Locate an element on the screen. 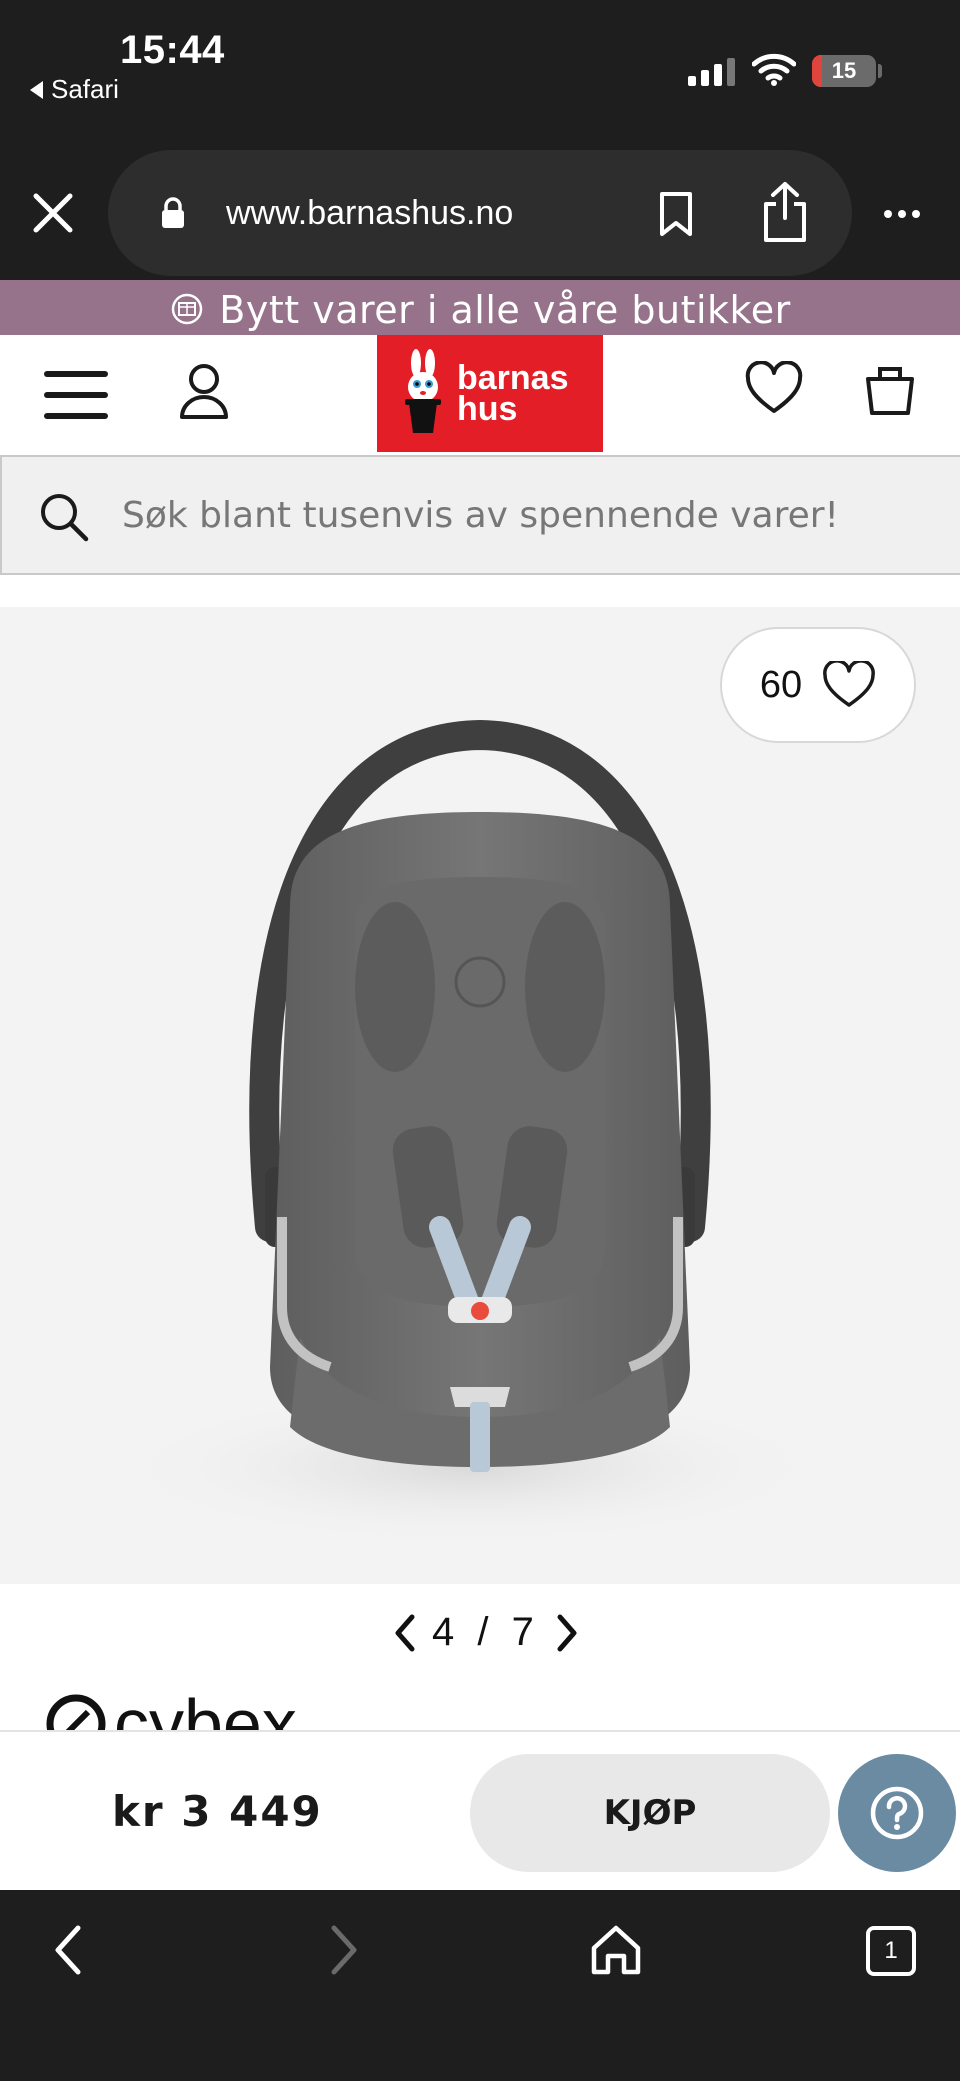  more-options-icon is located at coordinates (902, 214).